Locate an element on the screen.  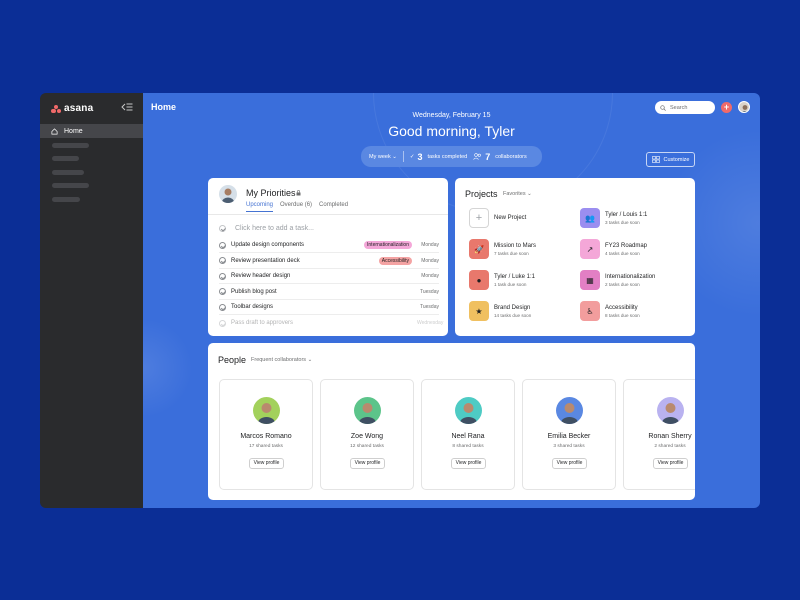
project-name: Brand Design is located at coordinates (512, 307).